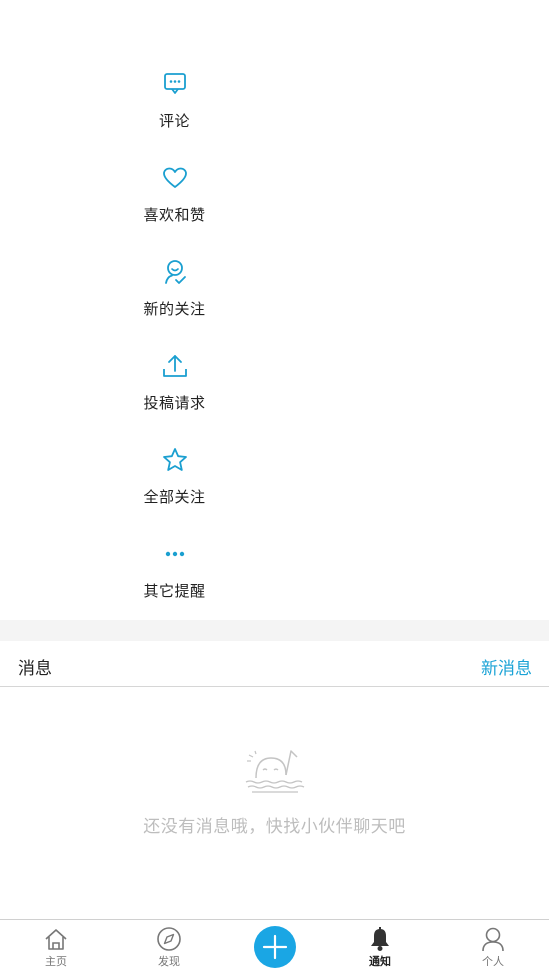  Describe the element at coordinates (174, 554) in the screenshot. I see `more-icon` at that location.